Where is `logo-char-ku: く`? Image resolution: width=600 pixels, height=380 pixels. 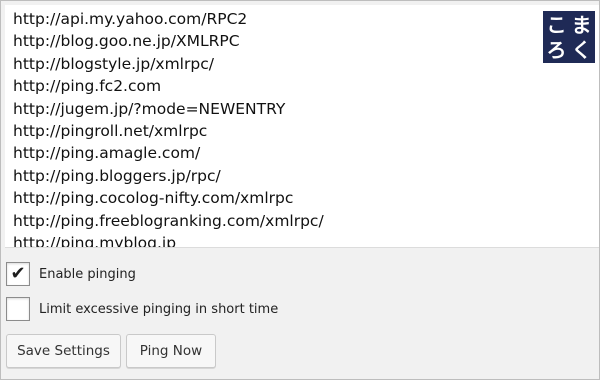
logo-char-ku: く is located at coordinates (581, 49).